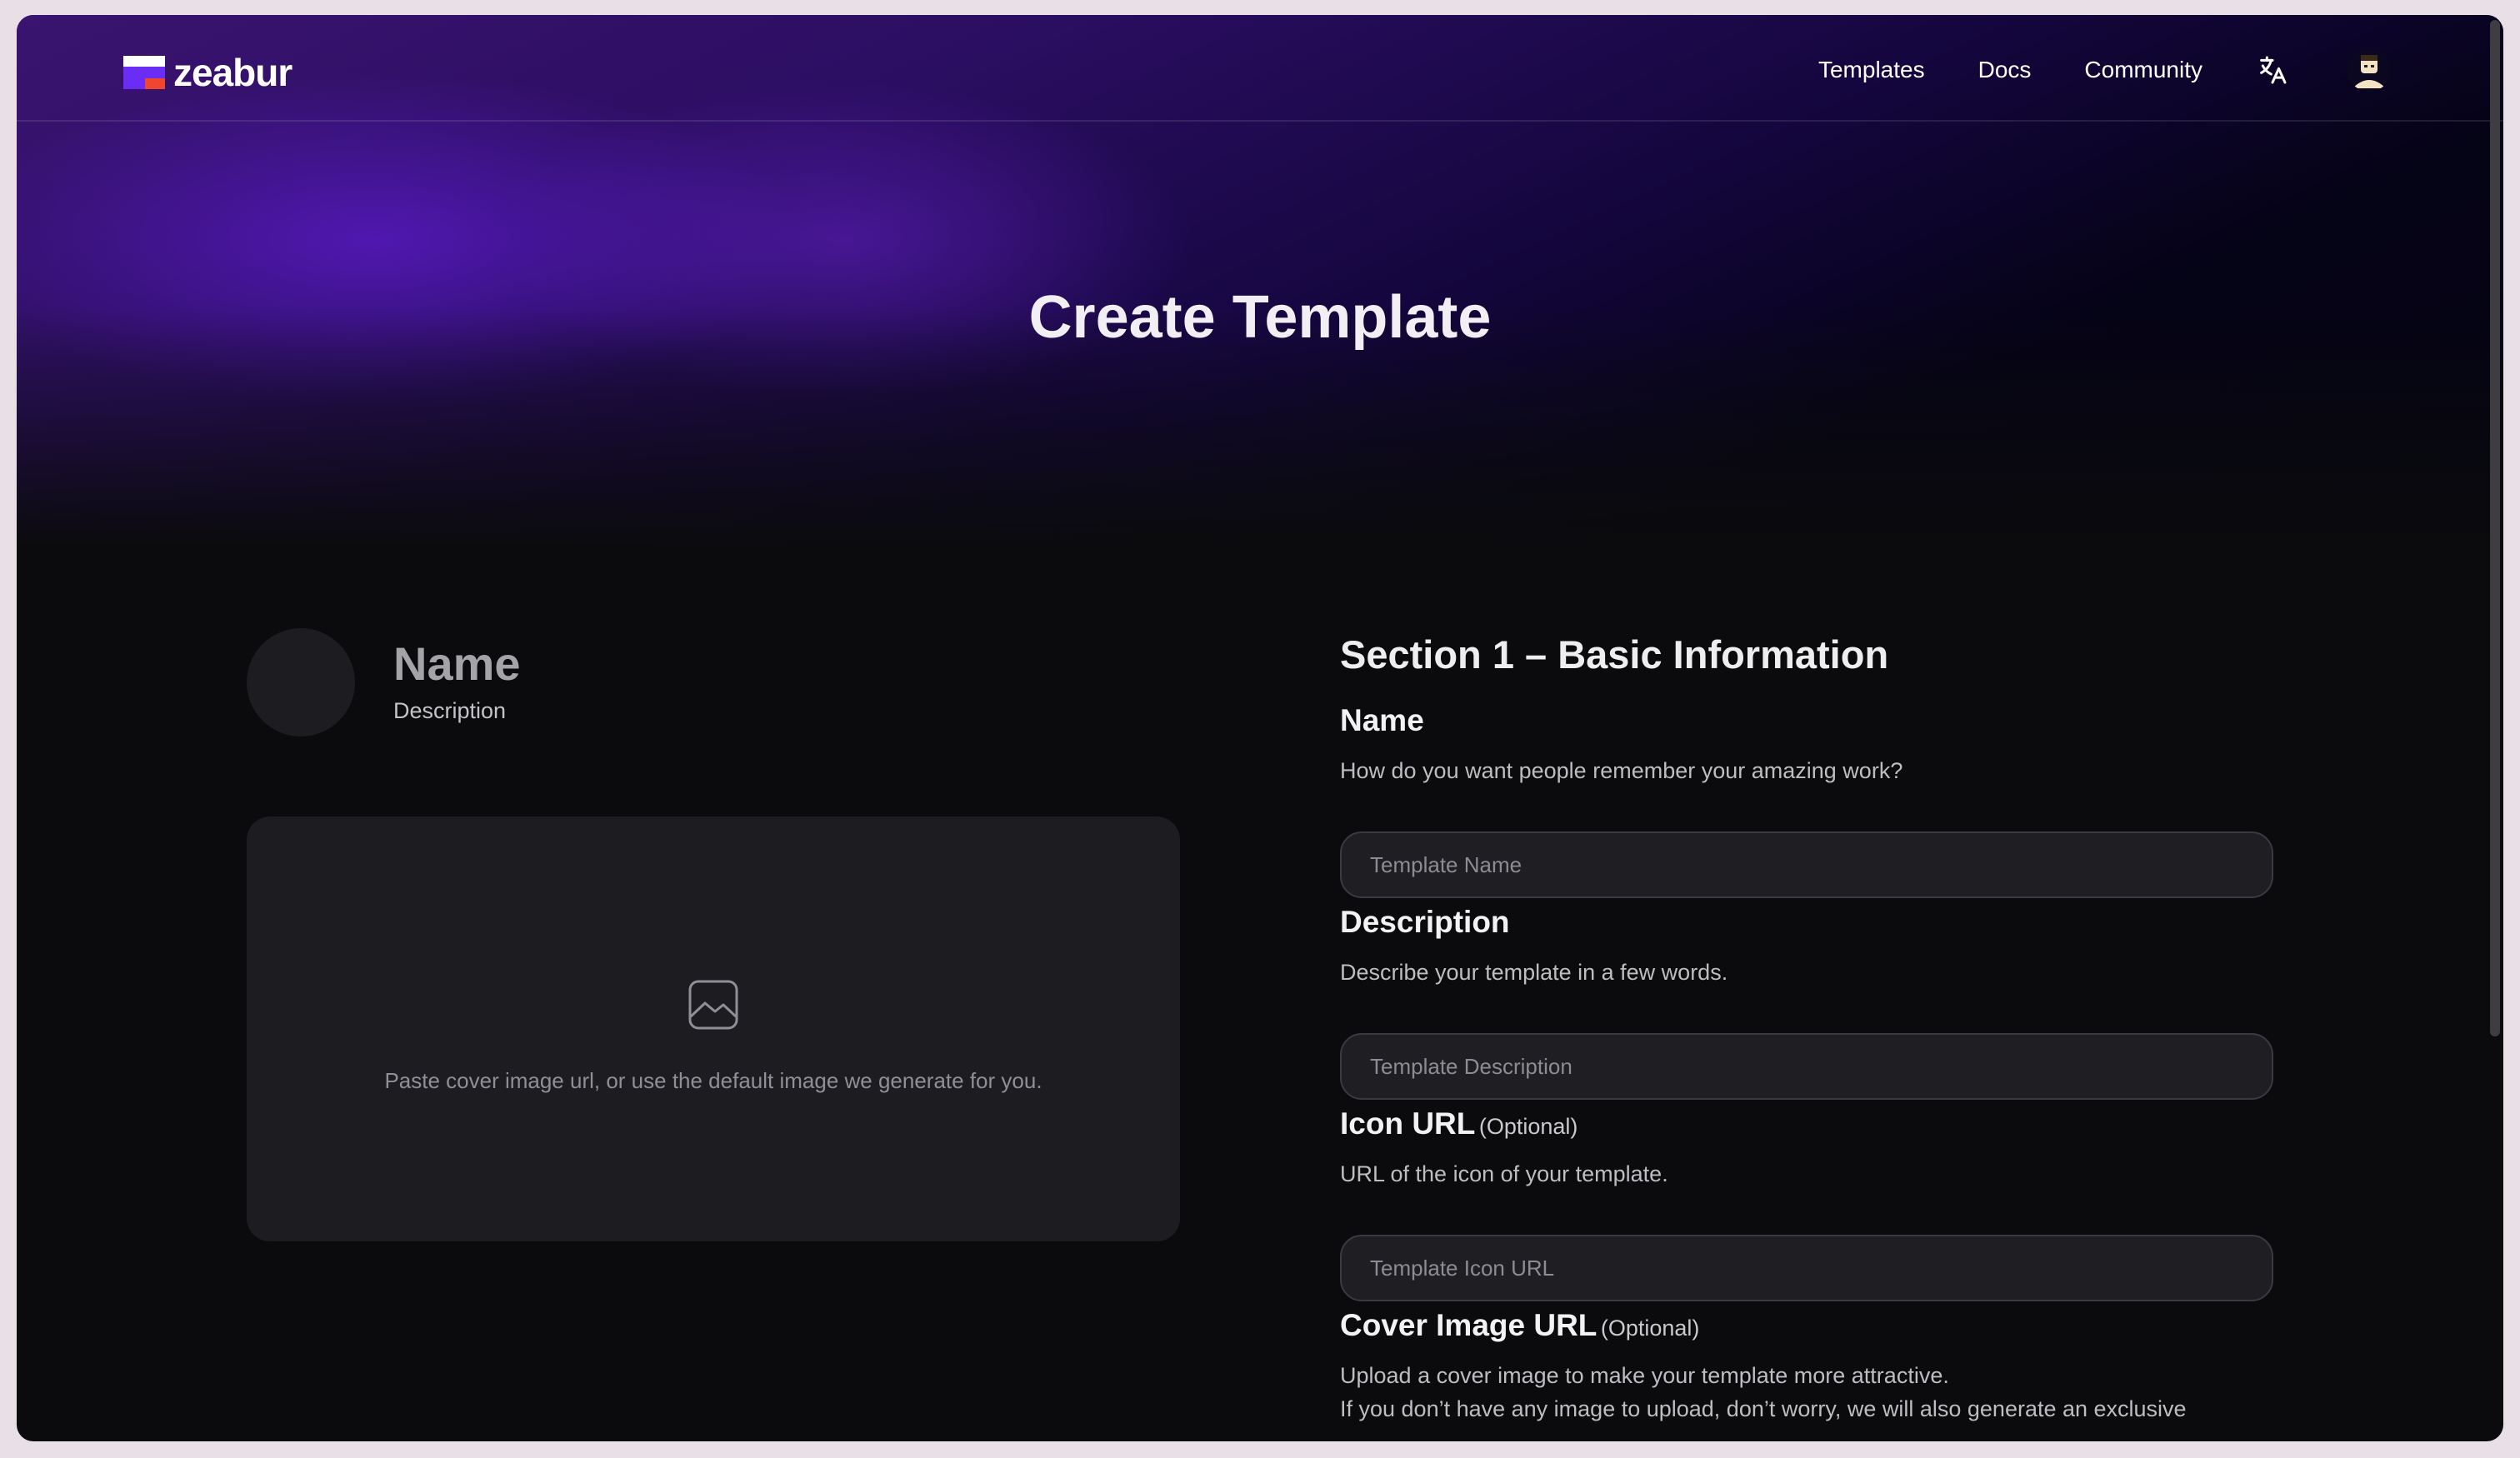 The width and height of the screenshot is (2520, 1458). I want to click on nav-templates-link: Templates, so click(1871, 70).